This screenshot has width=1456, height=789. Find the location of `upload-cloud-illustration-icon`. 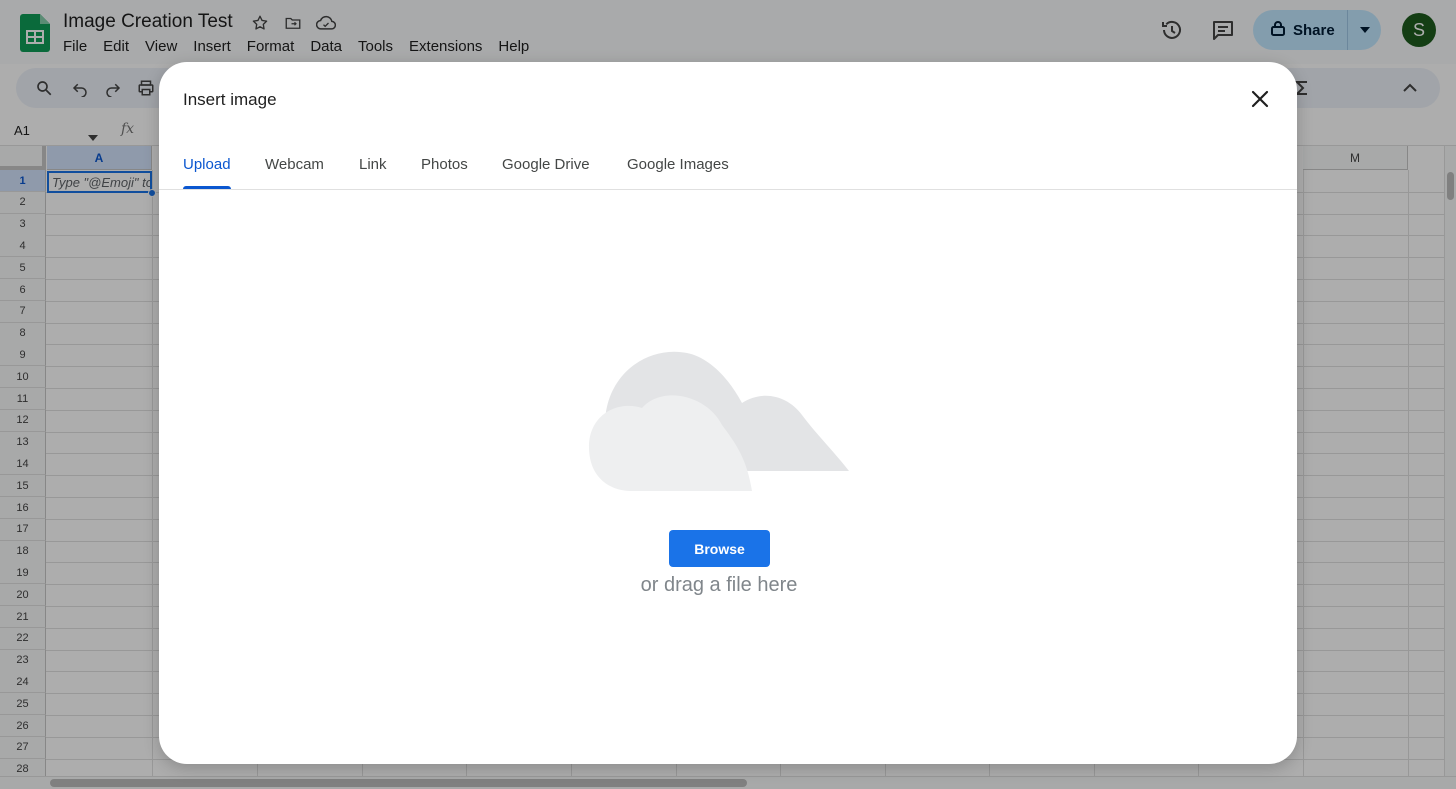

upload-cloud-illustration-icon is located at coordinates (719, 418).